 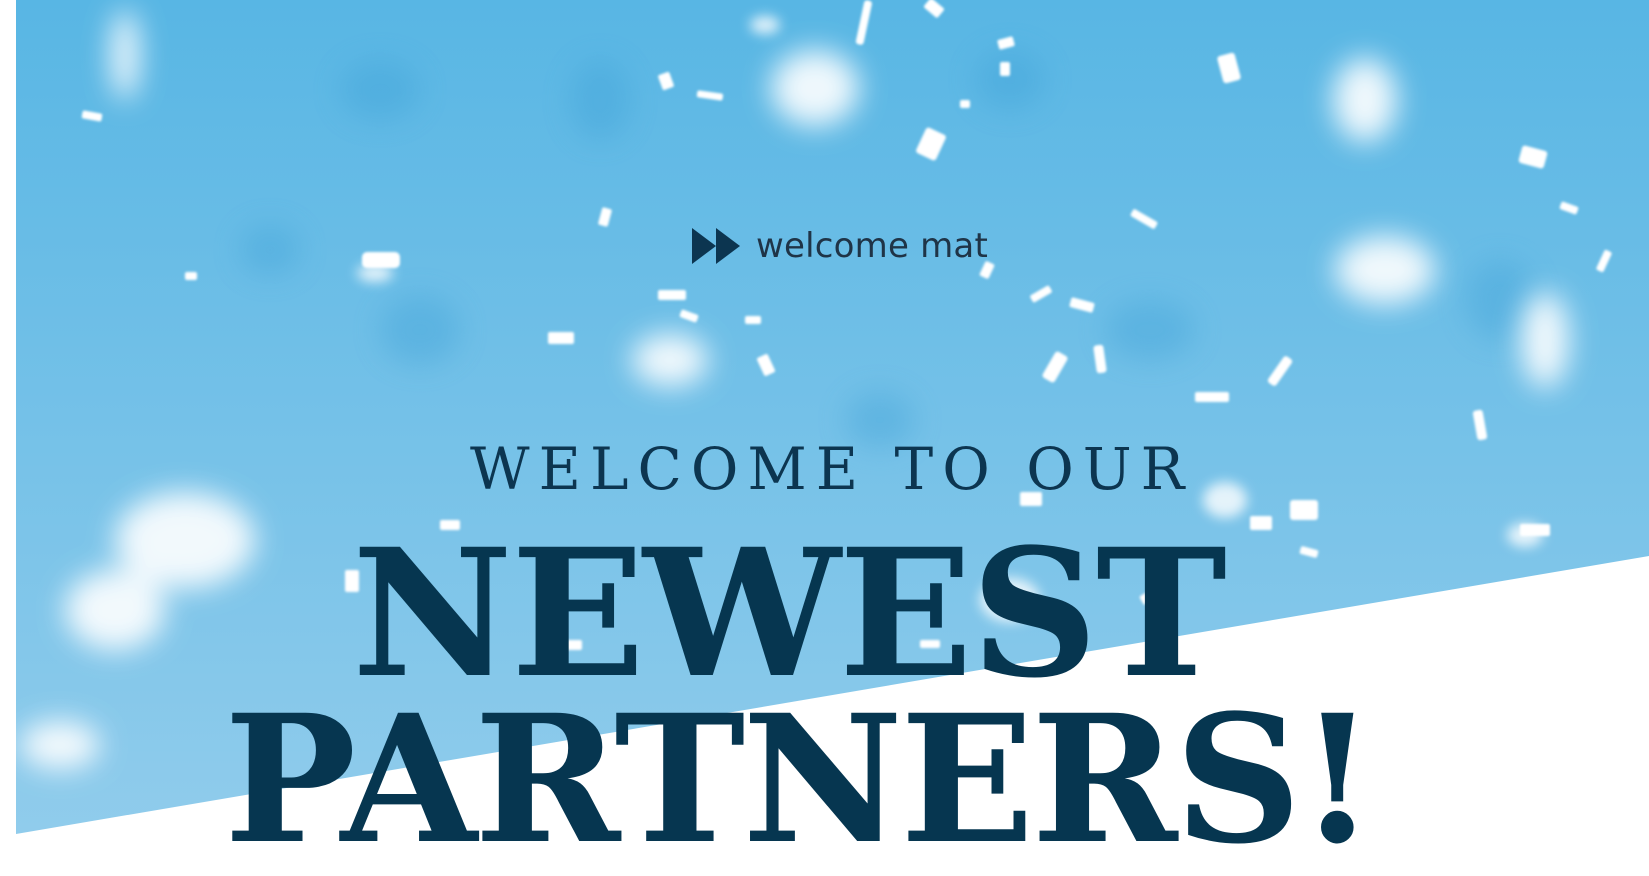 What do you see at coordinates (716, 246) in the screenshot?
I see `double-chevron-right-icon` at bounding box center [716, 246].